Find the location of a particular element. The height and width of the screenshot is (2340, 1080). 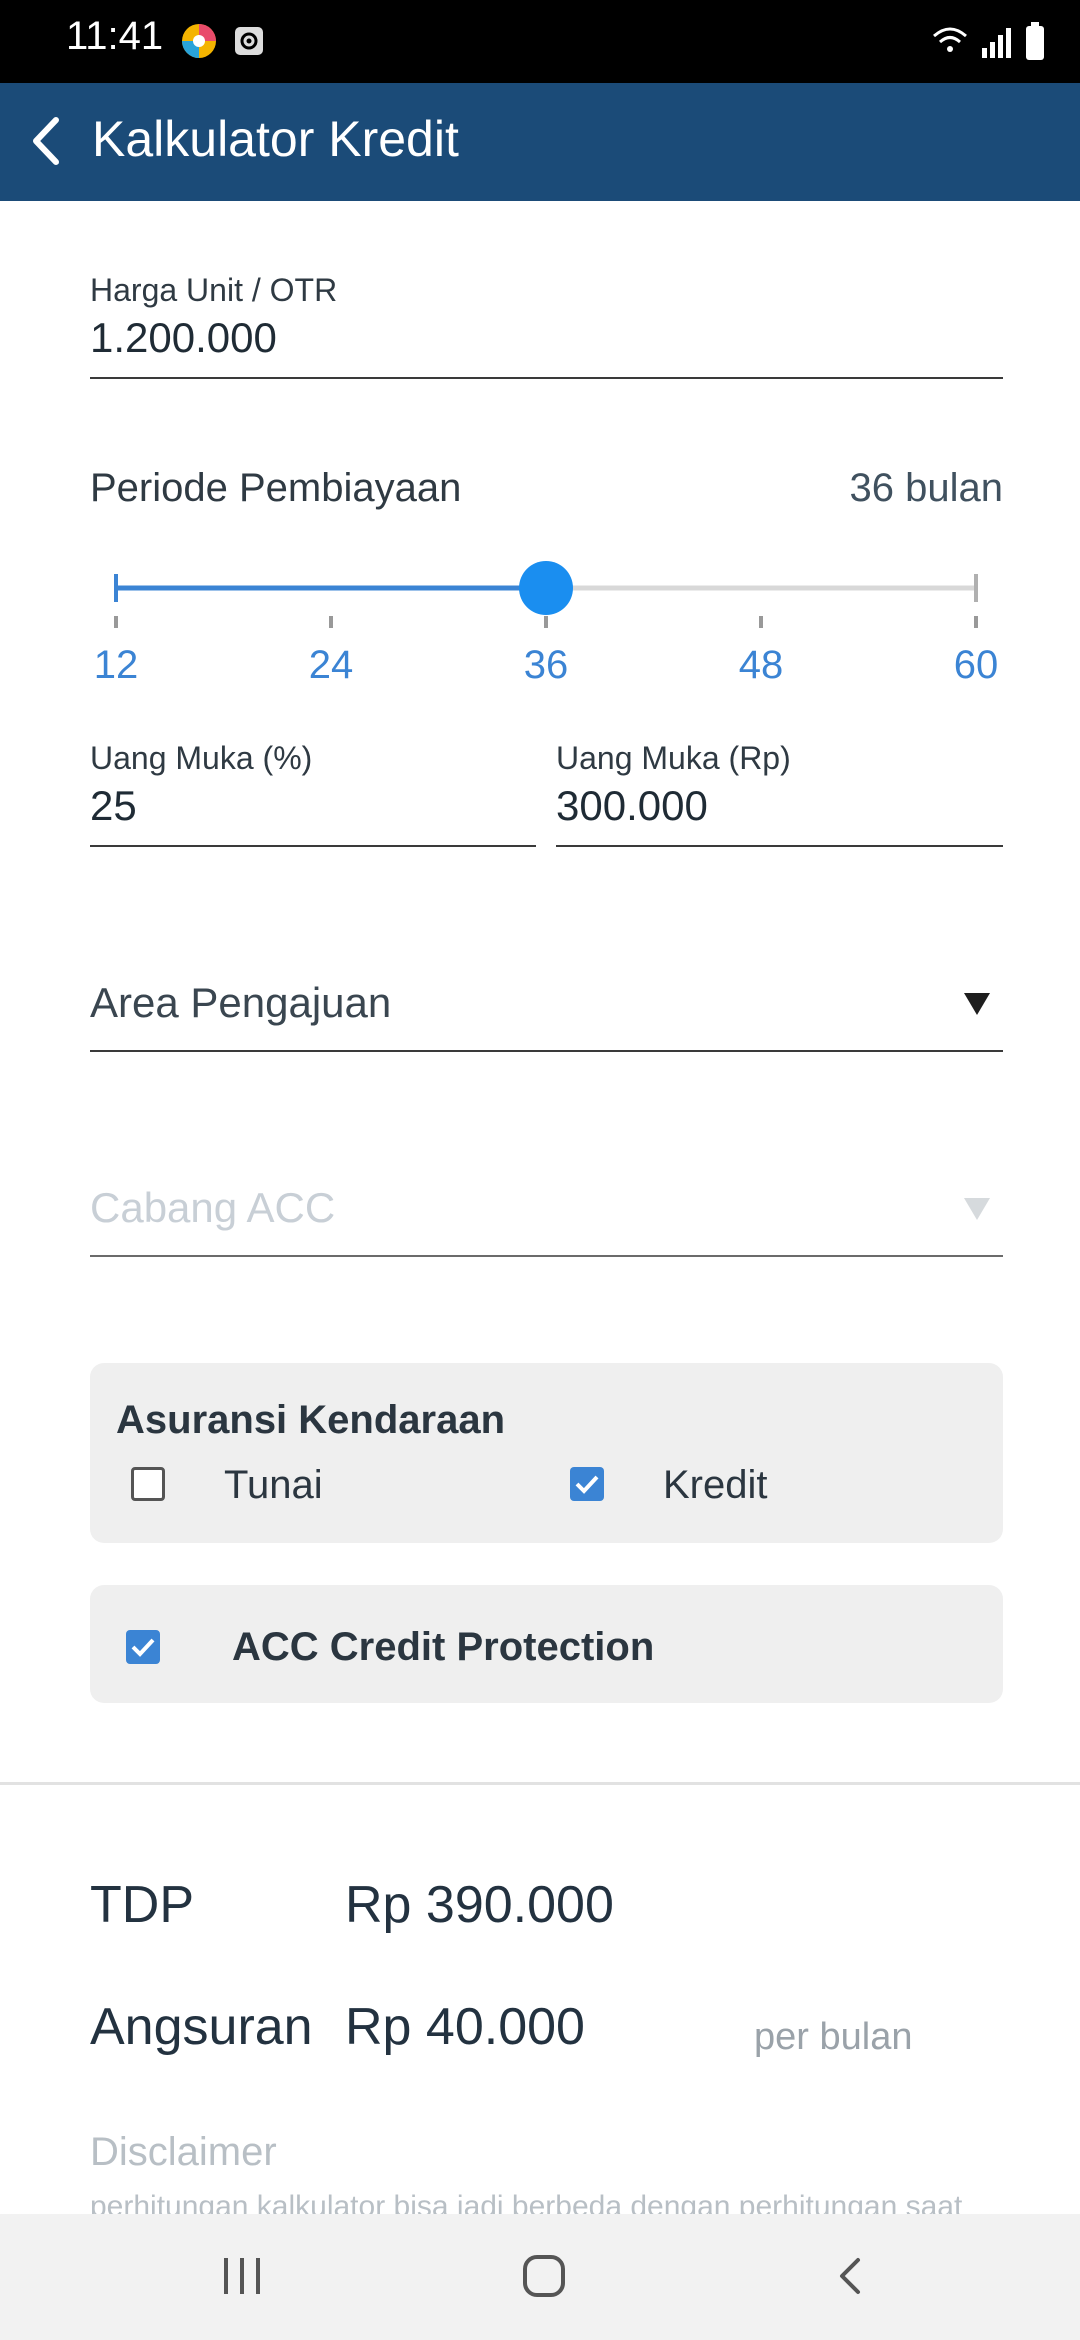

period-slider is located at coordinates (550, 590).